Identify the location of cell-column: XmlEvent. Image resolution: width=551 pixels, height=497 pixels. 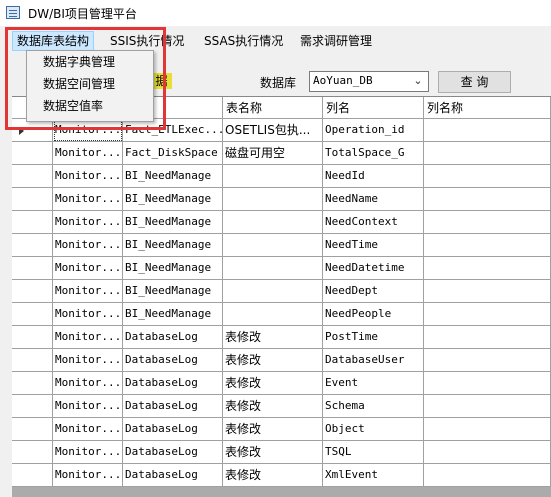
(373, 475).